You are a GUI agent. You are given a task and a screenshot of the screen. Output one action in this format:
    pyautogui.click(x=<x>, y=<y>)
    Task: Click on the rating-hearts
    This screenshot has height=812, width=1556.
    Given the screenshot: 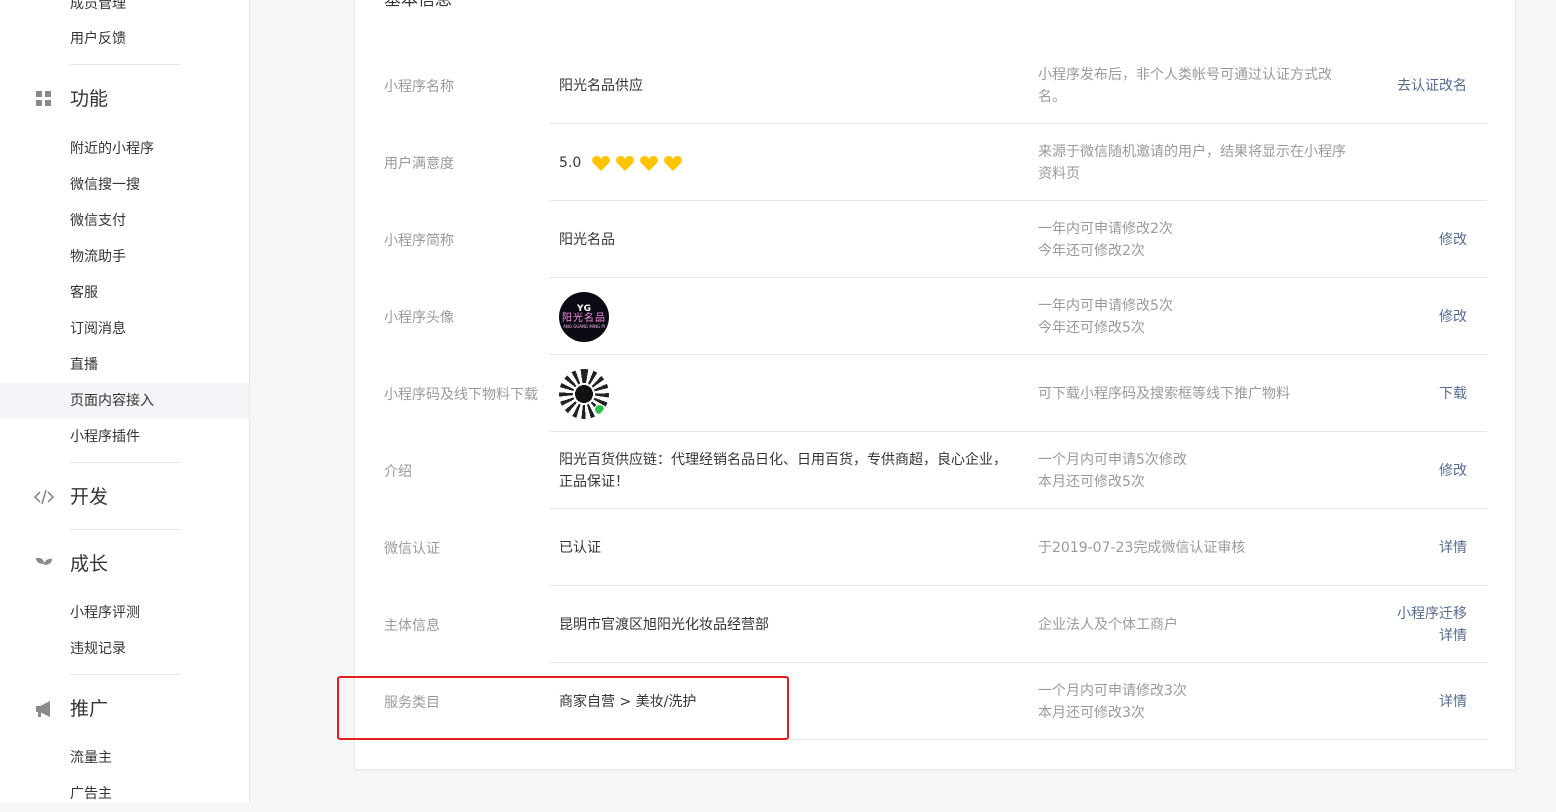 What is the action you would take?
    pyautogui.click(x=637, y=163)
    